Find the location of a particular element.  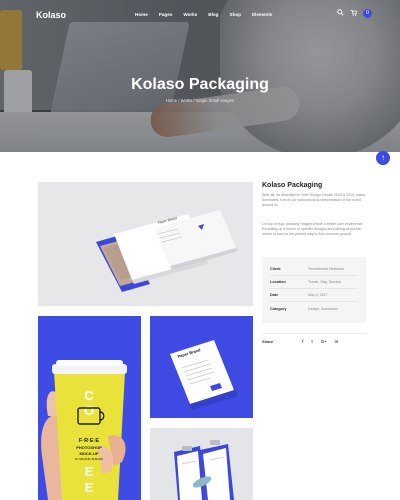

cup-letter-c: C is located at coordinates (89, 395).